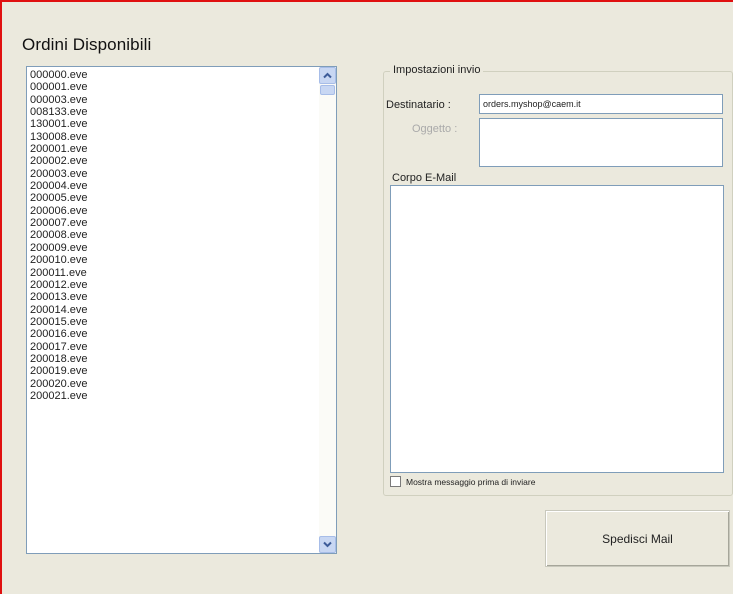  I want to click on email-body-label: Corpo E-Mail, so click(424, 178).